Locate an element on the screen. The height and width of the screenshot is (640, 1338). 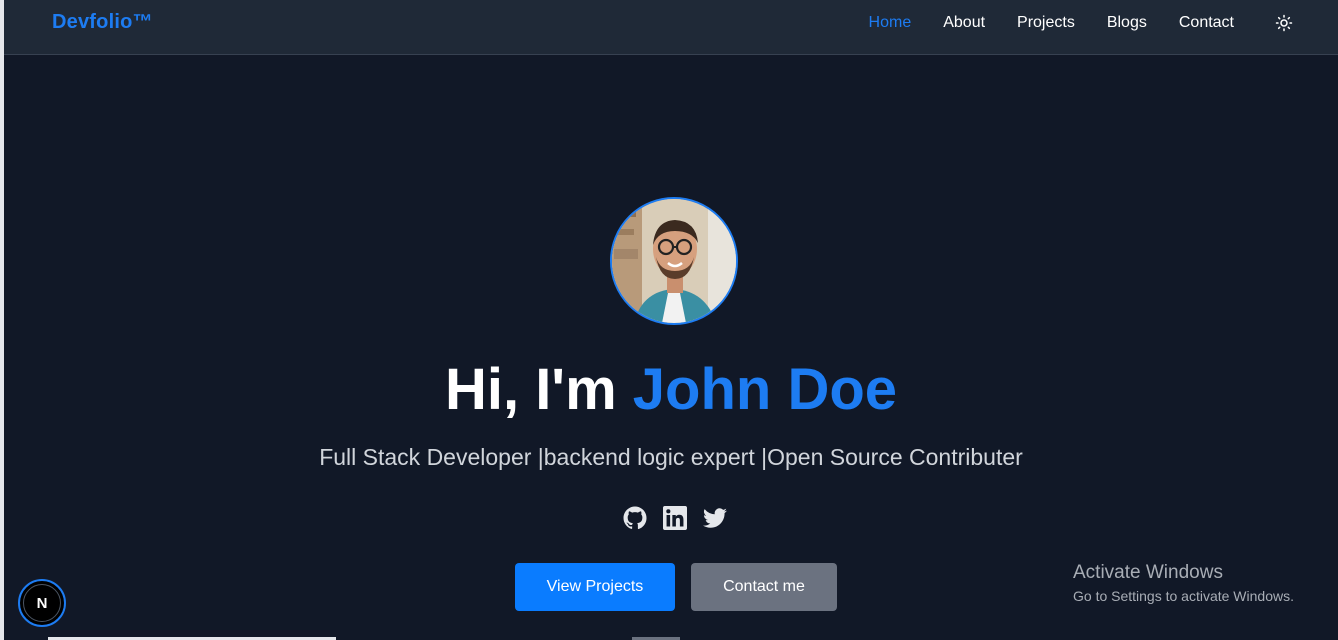
social-links is located at coordinates (675, 518).